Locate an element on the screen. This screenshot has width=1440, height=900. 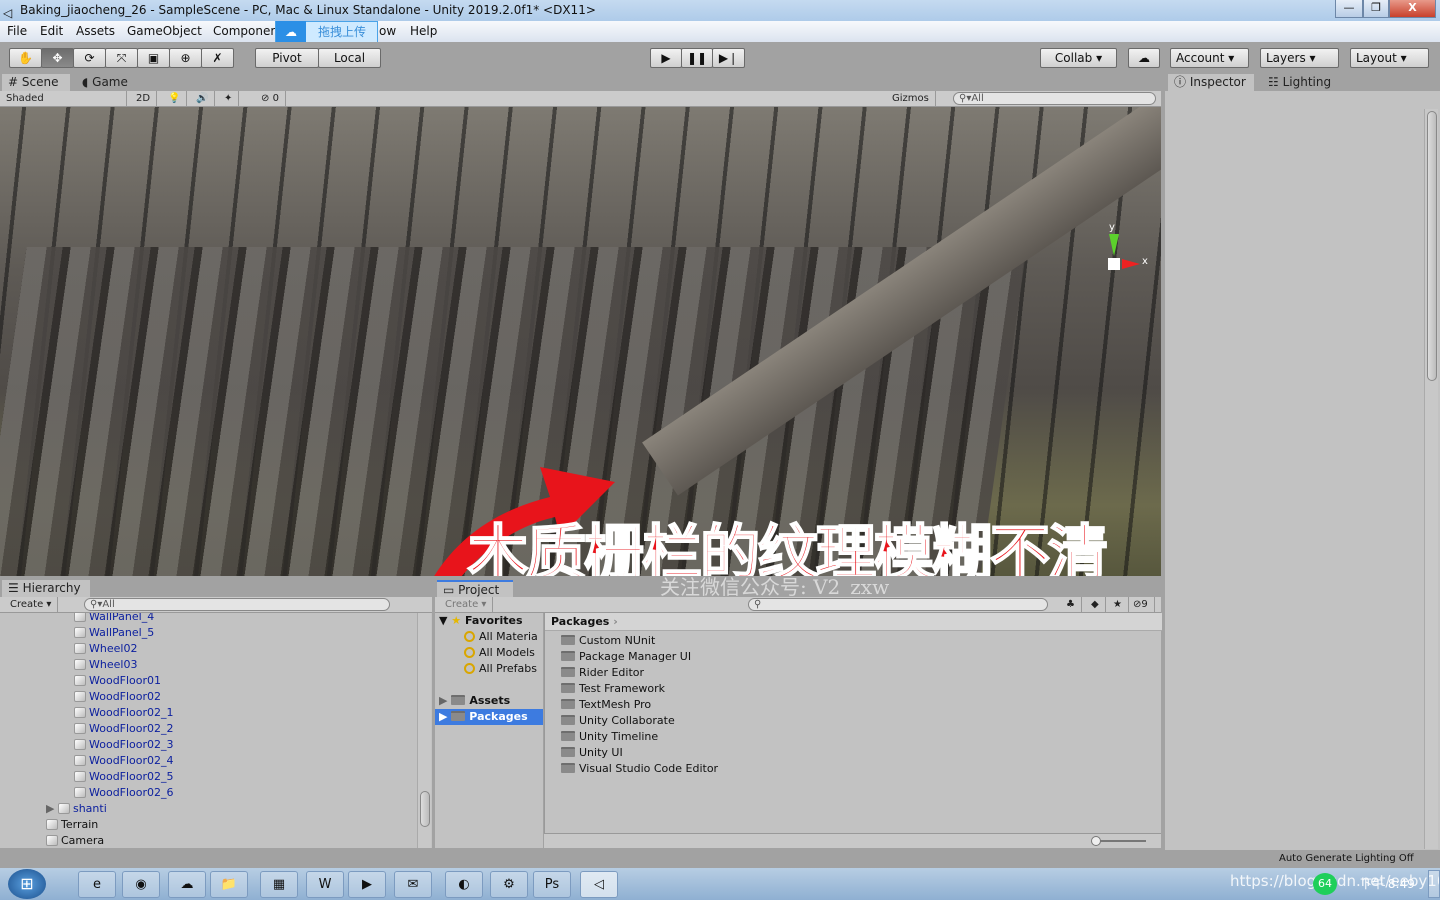
taskbar-app: ◐ is located at coordinates (464, 884).